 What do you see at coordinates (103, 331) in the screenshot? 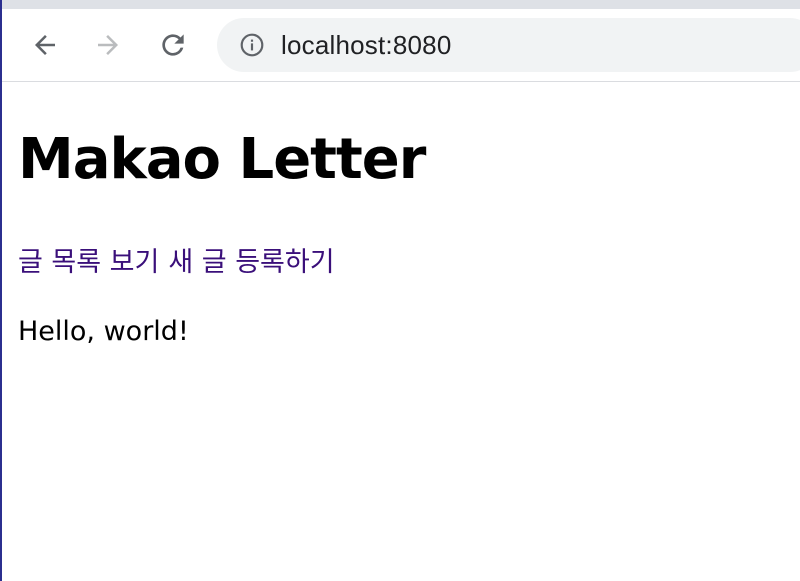
I see `greeting-message: Hello, world!` at bounding box center [103, 331].